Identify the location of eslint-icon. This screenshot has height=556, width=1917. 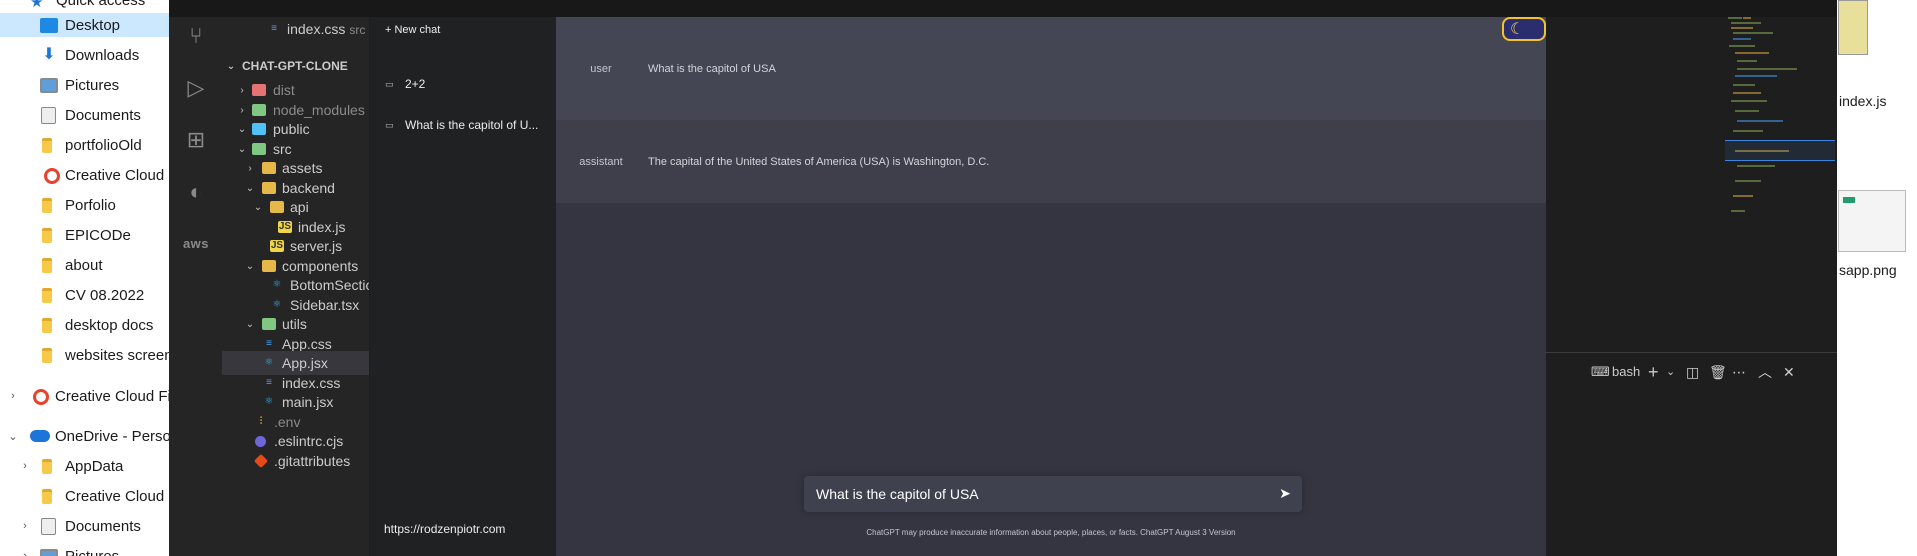
(260, 441).